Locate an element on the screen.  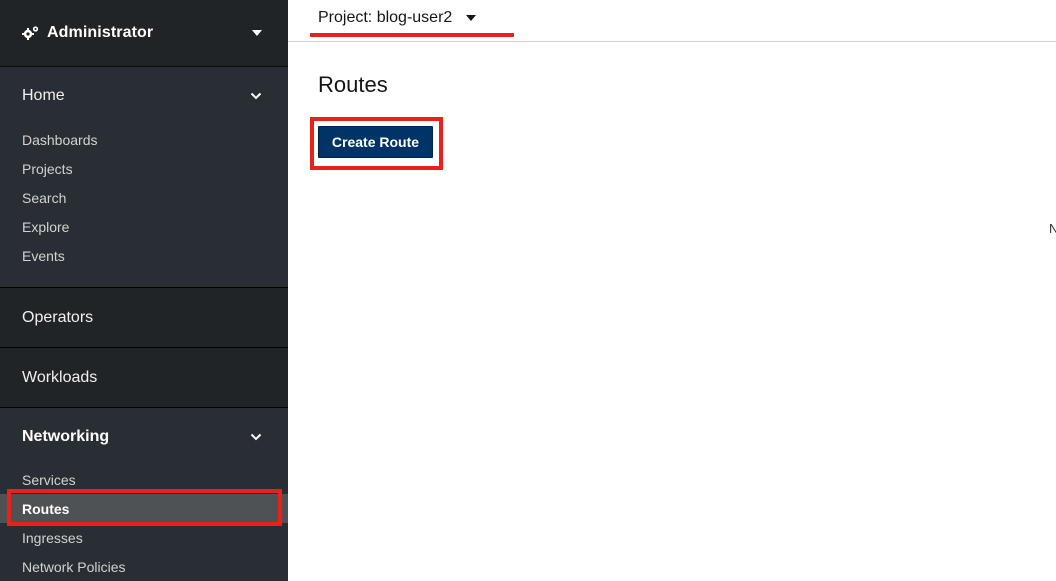
sidebar-item-events: Events is located at coordinates (144, 255).